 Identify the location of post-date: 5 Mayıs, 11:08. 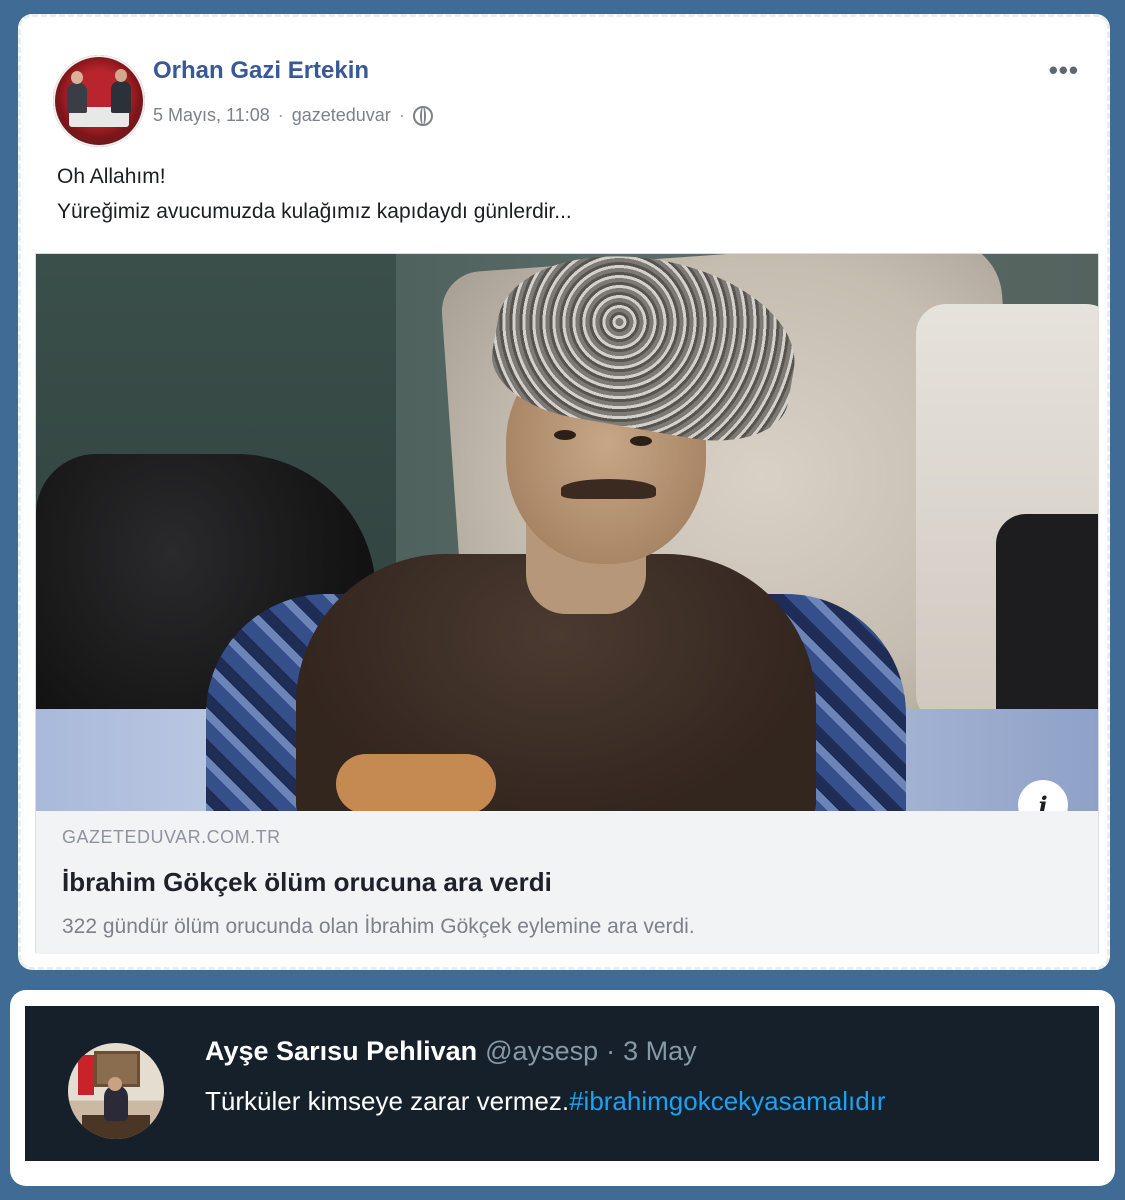
(211, 115).